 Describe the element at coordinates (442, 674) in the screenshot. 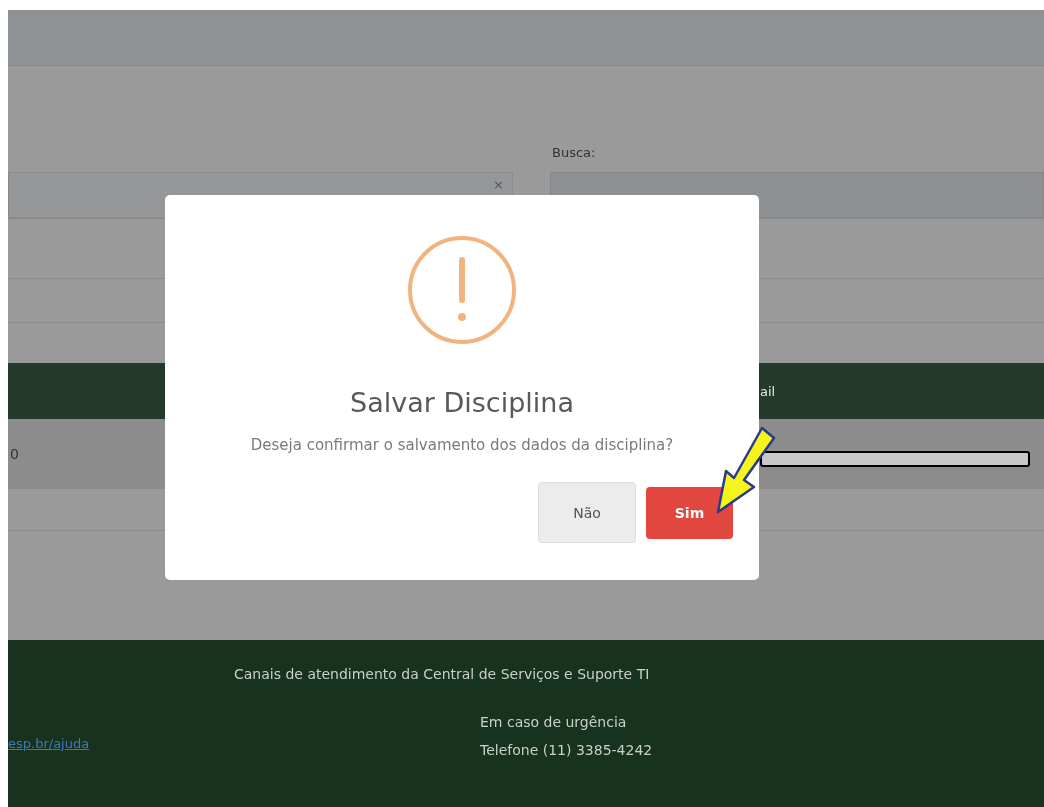

I see `footer-heading: Canais de atendimento da Central de Serviços e Suporte TI` at that location.